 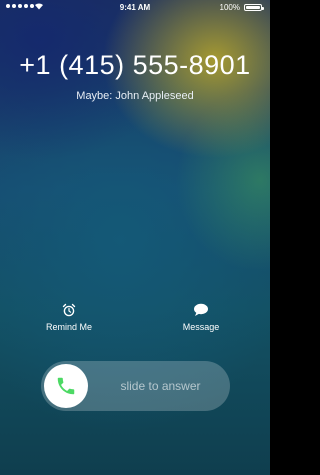 What do you see at coordinates (69, 317) in the screenshot?
I see `remind-me-button: Remind Me` at bounding box center [69, 317].